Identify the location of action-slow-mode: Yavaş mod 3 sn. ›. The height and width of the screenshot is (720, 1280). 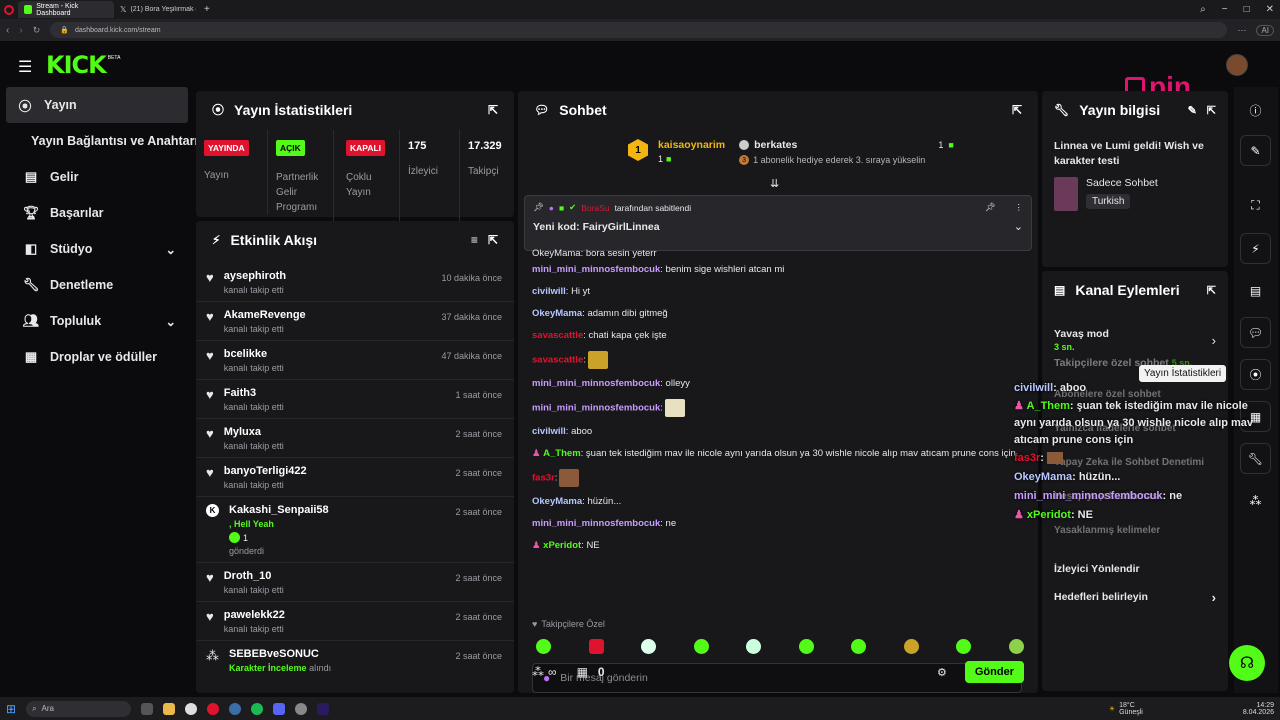
(1135, 340).